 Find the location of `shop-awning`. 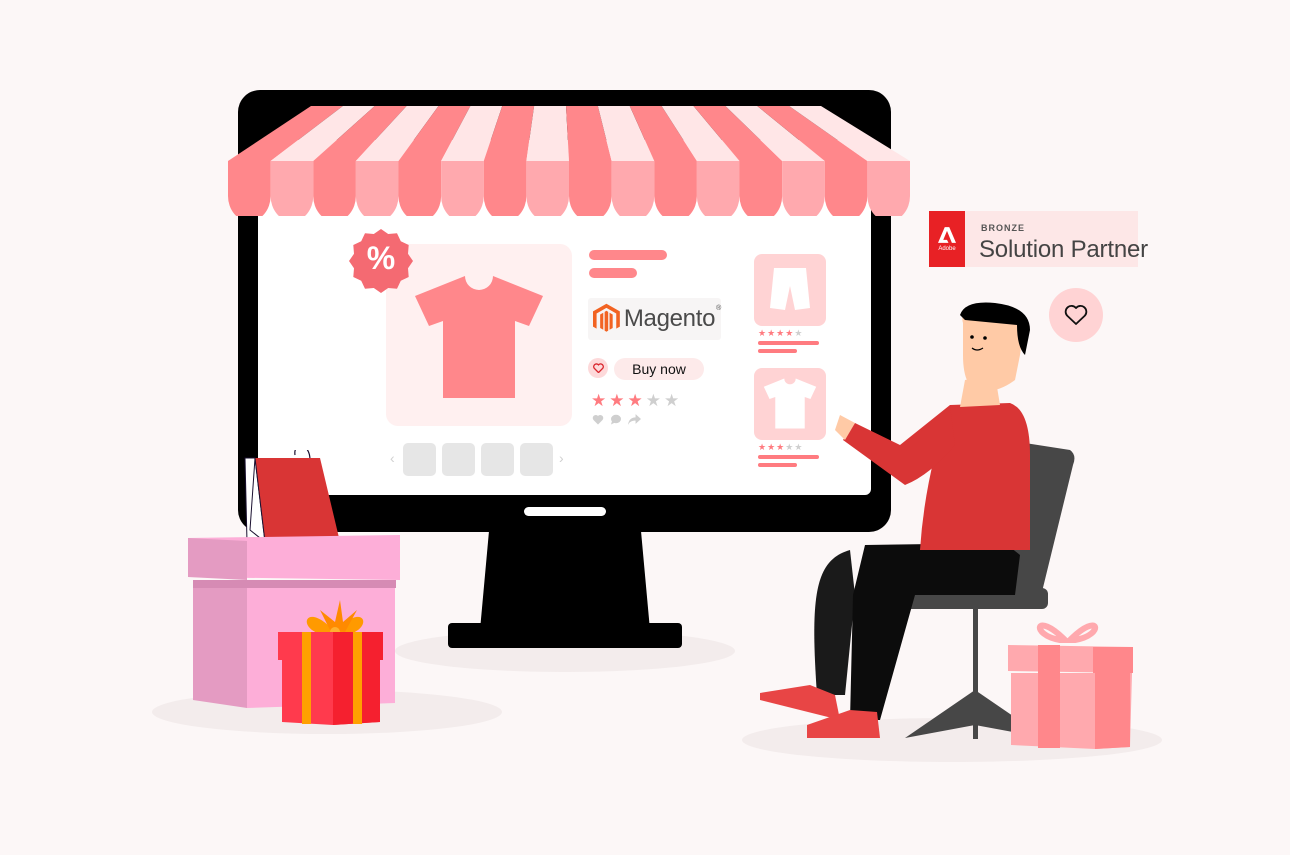

shop-awning is located at coordinates (569, 161).